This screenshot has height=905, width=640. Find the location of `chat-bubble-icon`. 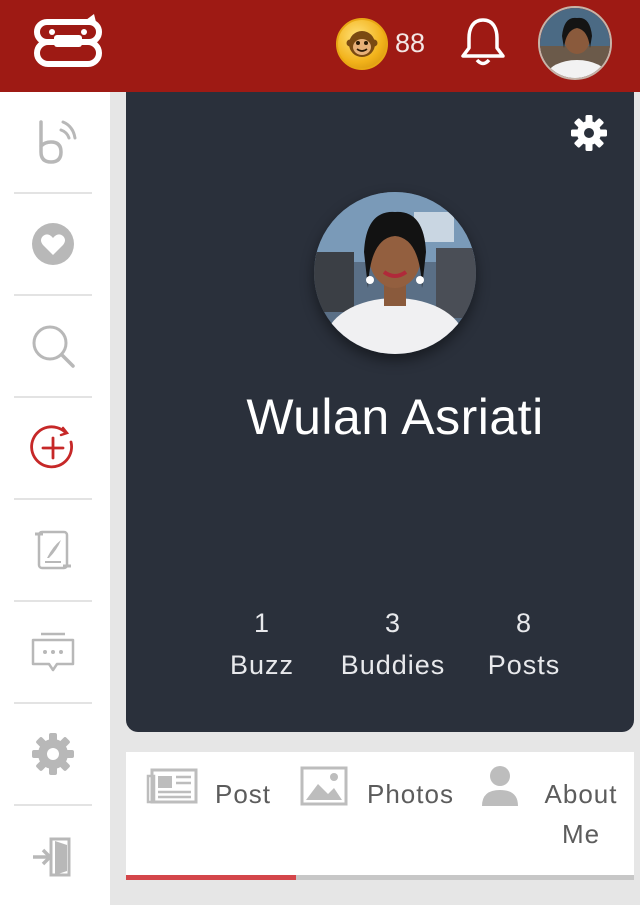

chat-bubble-icon is located at coordinates (53, 652).